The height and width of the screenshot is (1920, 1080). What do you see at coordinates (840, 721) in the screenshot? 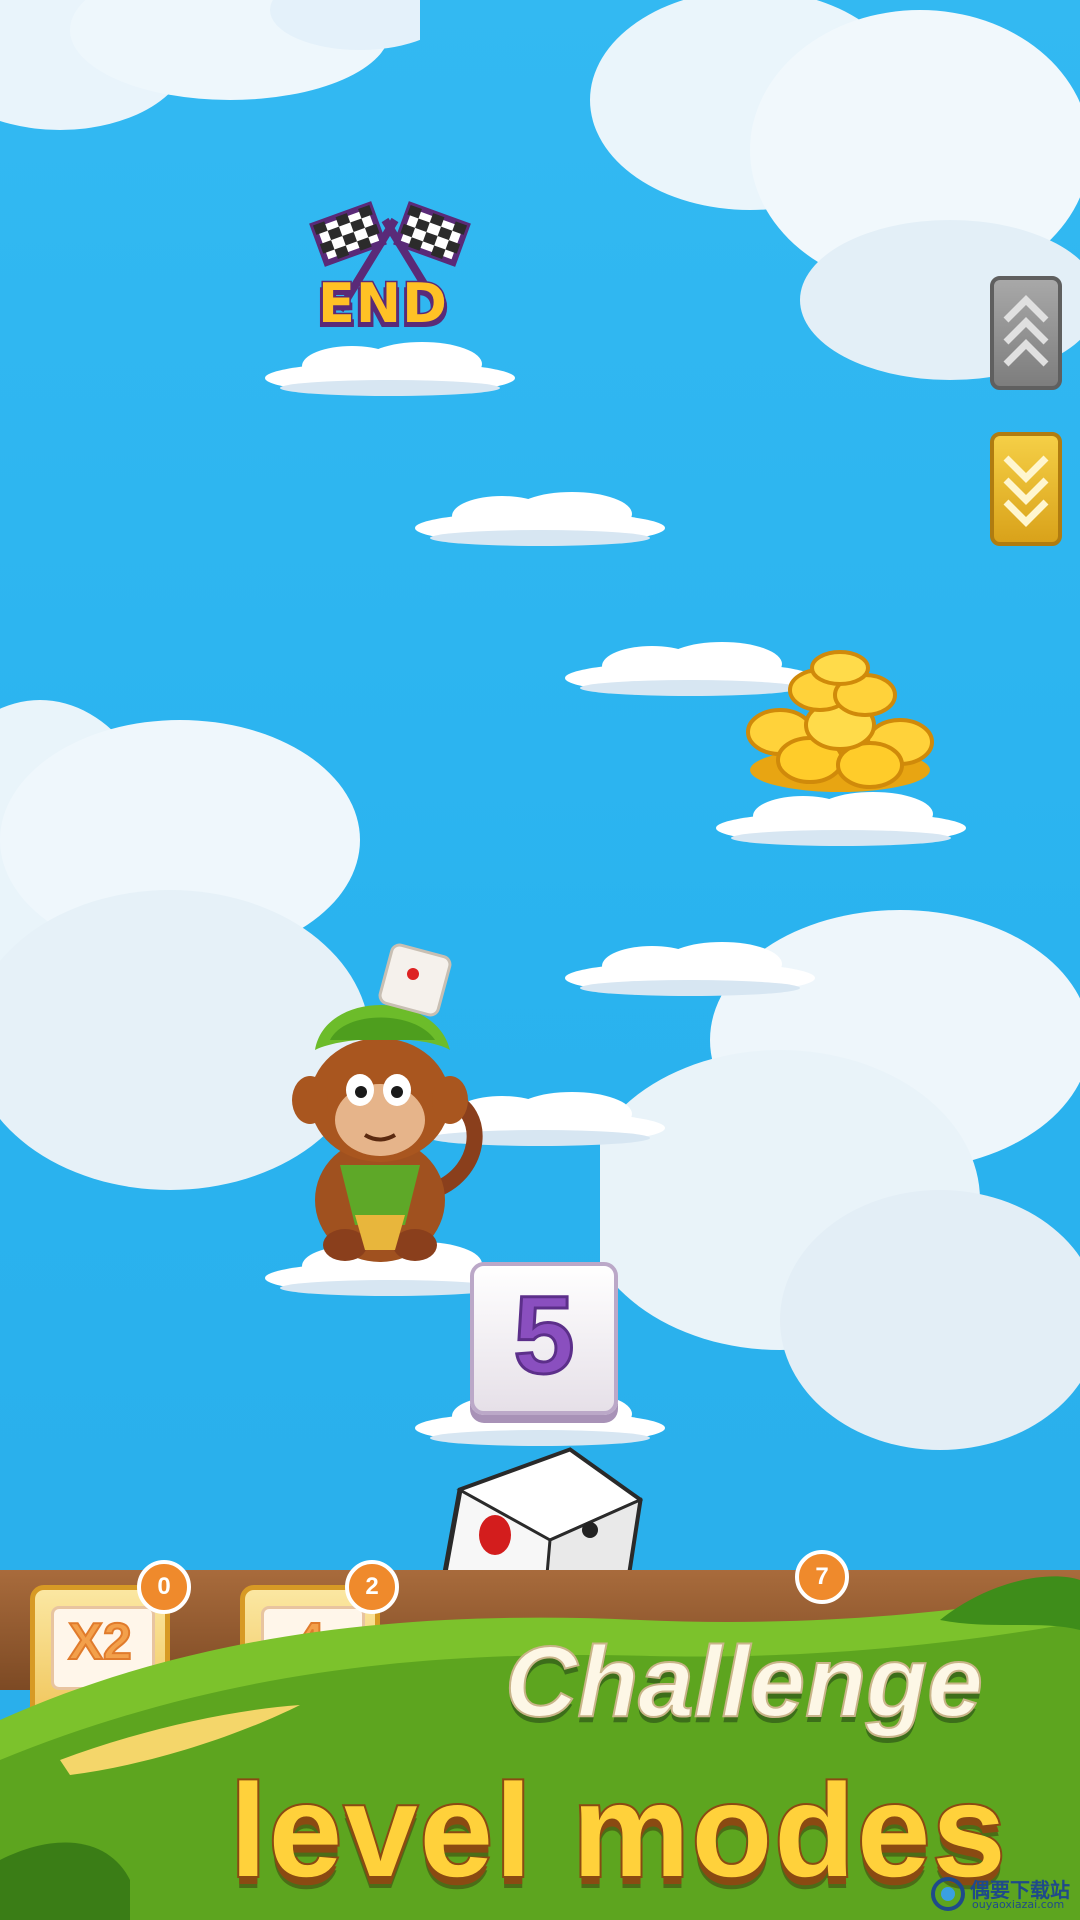
I see `gold-coins-icon` at bounding box center [840, 721].